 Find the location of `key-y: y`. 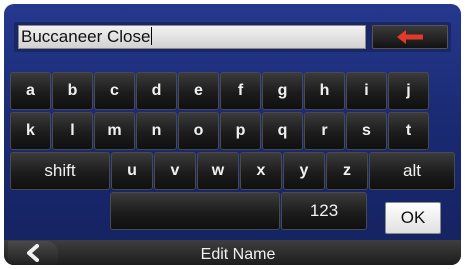

key-y: y is located at coordinates (304, 171).